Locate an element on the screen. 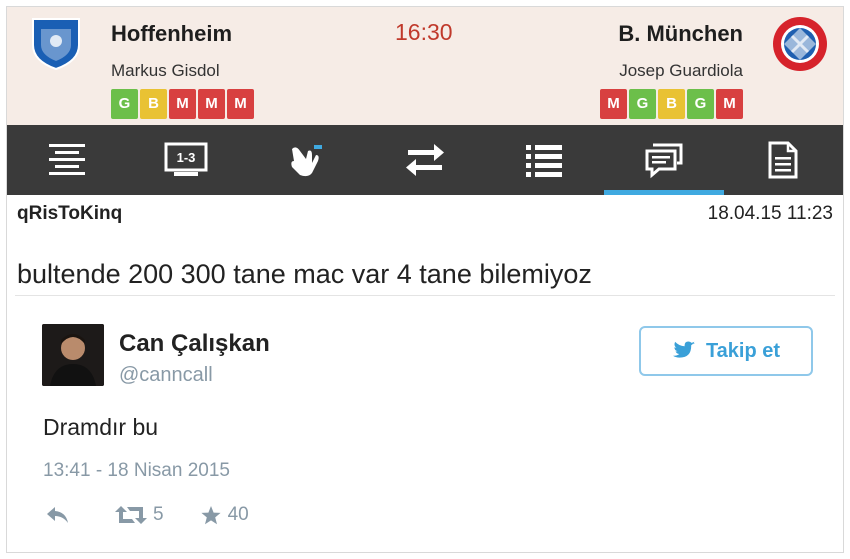  tweet-author-handle: @canncall is located at coordinates (166, 375).